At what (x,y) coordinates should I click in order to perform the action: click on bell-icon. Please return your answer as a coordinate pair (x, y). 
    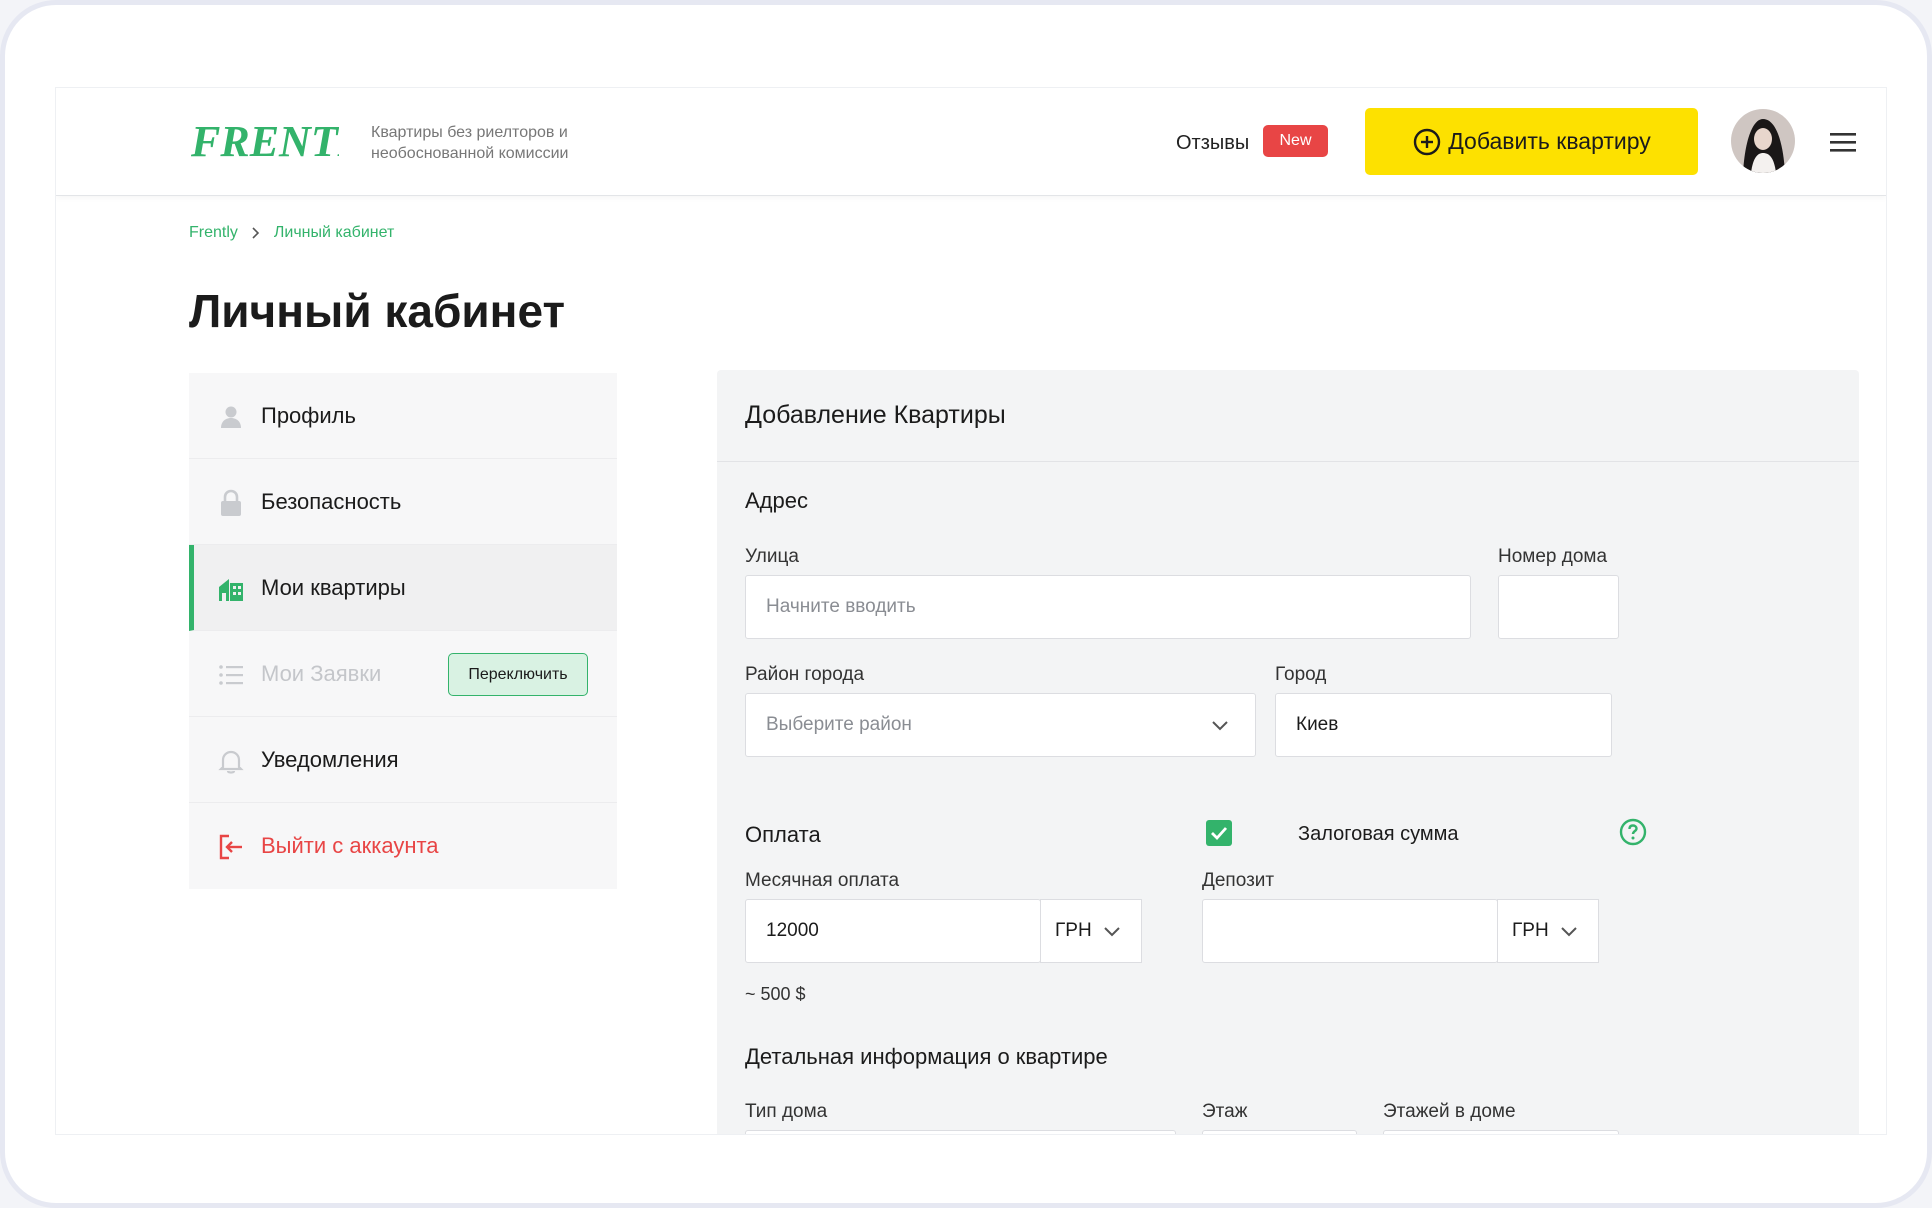
    Looking at the image, I should click on (231, 762).